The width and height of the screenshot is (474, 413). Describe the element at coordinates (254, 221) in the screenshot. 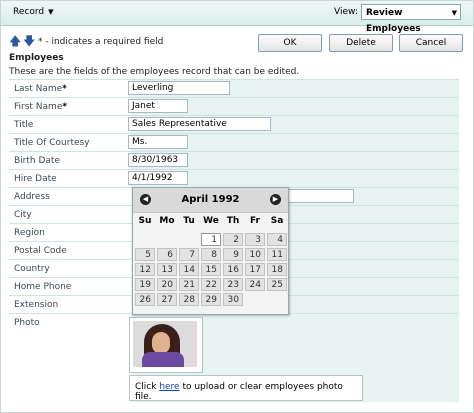

I see `calendar-weekday: Fr` at that location.